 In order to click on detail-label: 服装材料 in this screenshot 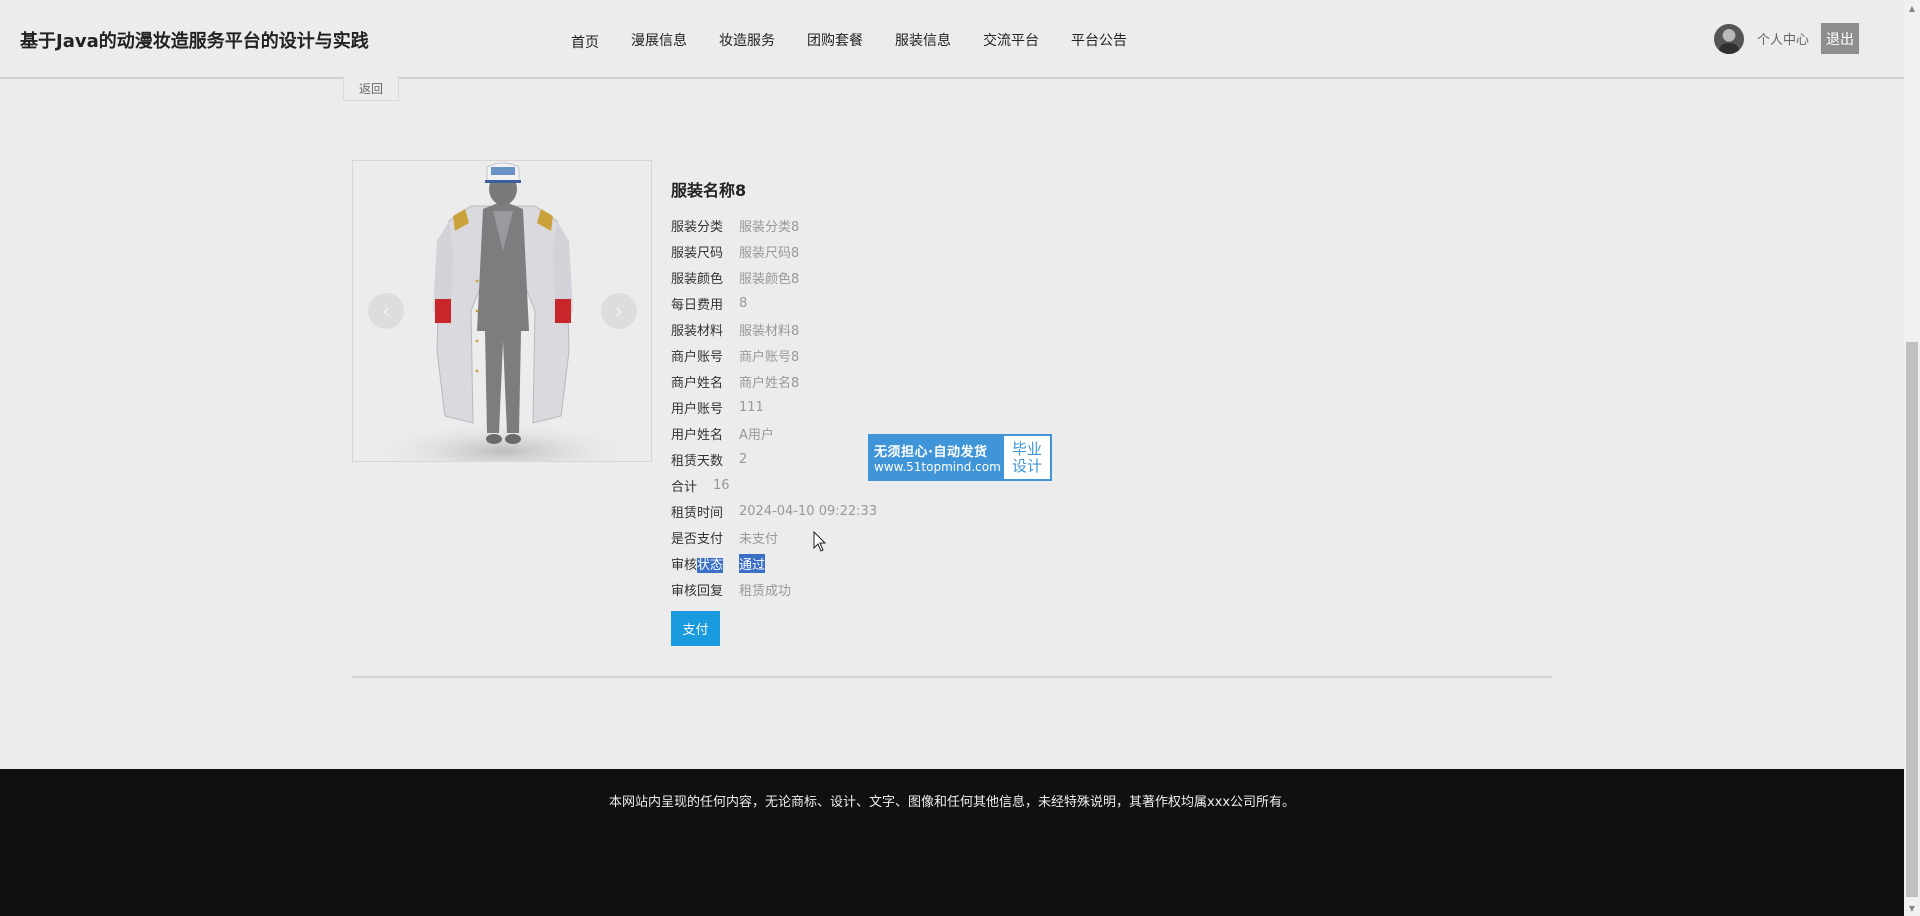, I will do `click(697, 331)`.